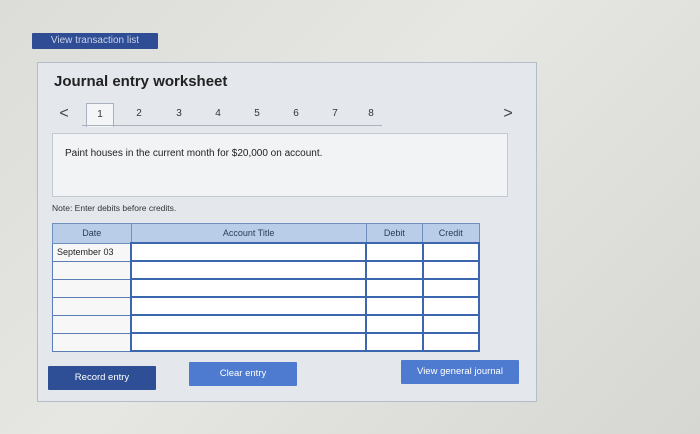 Image resolution: width=700 pixels, height=434 pixels. I want to click on tab-4: 4, so click(218, 114).